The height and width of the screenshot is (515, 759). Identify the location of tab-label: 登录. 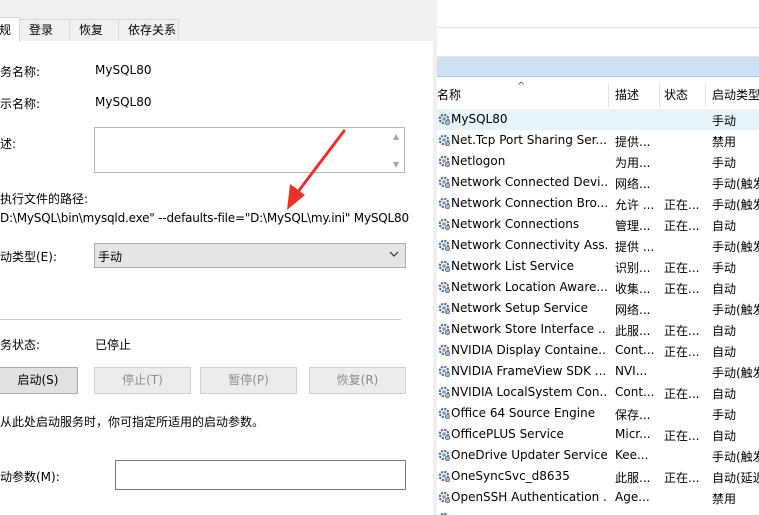
(41, 30).